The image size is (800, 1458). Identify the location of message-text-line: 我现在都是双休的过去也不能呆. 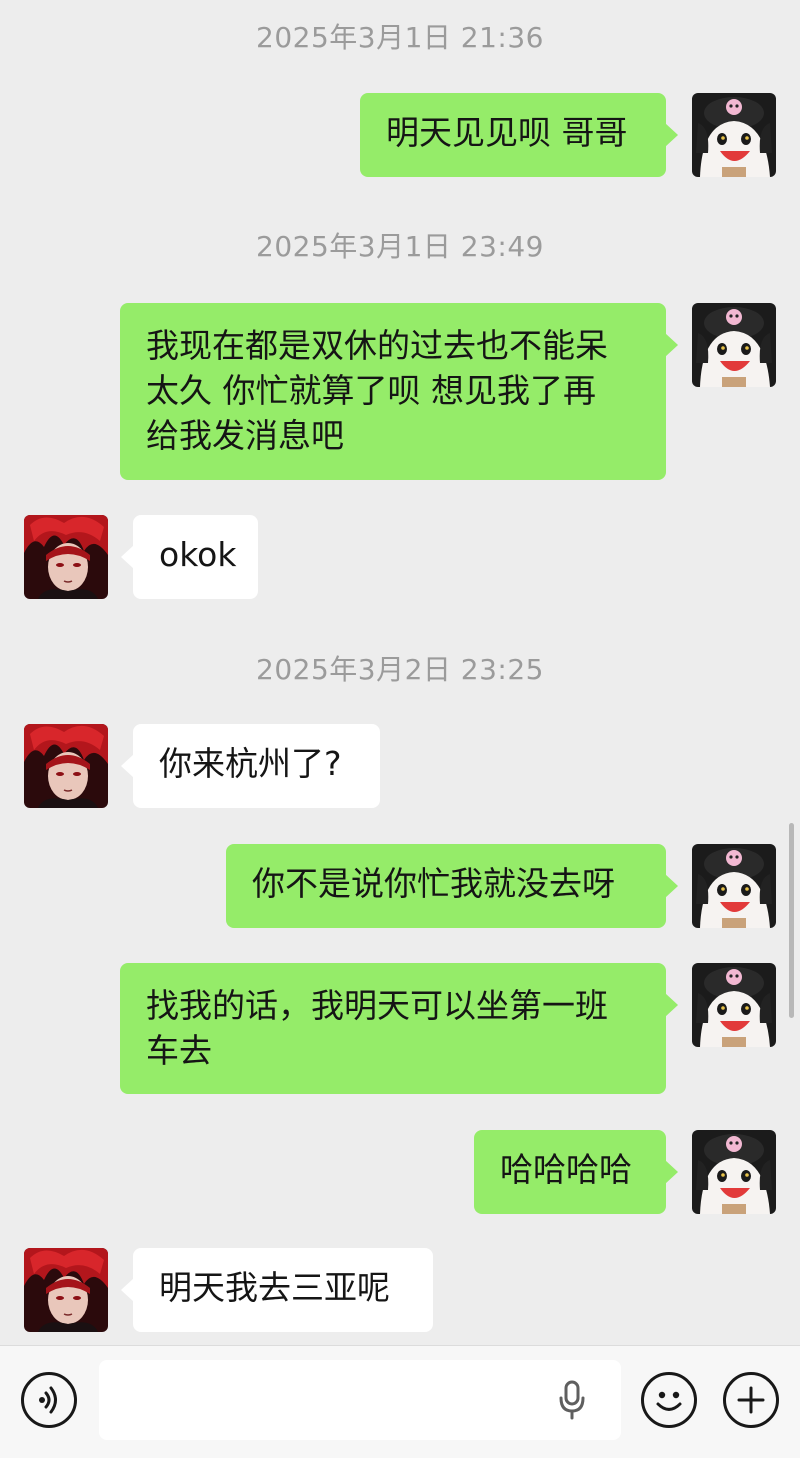
(377, 345).